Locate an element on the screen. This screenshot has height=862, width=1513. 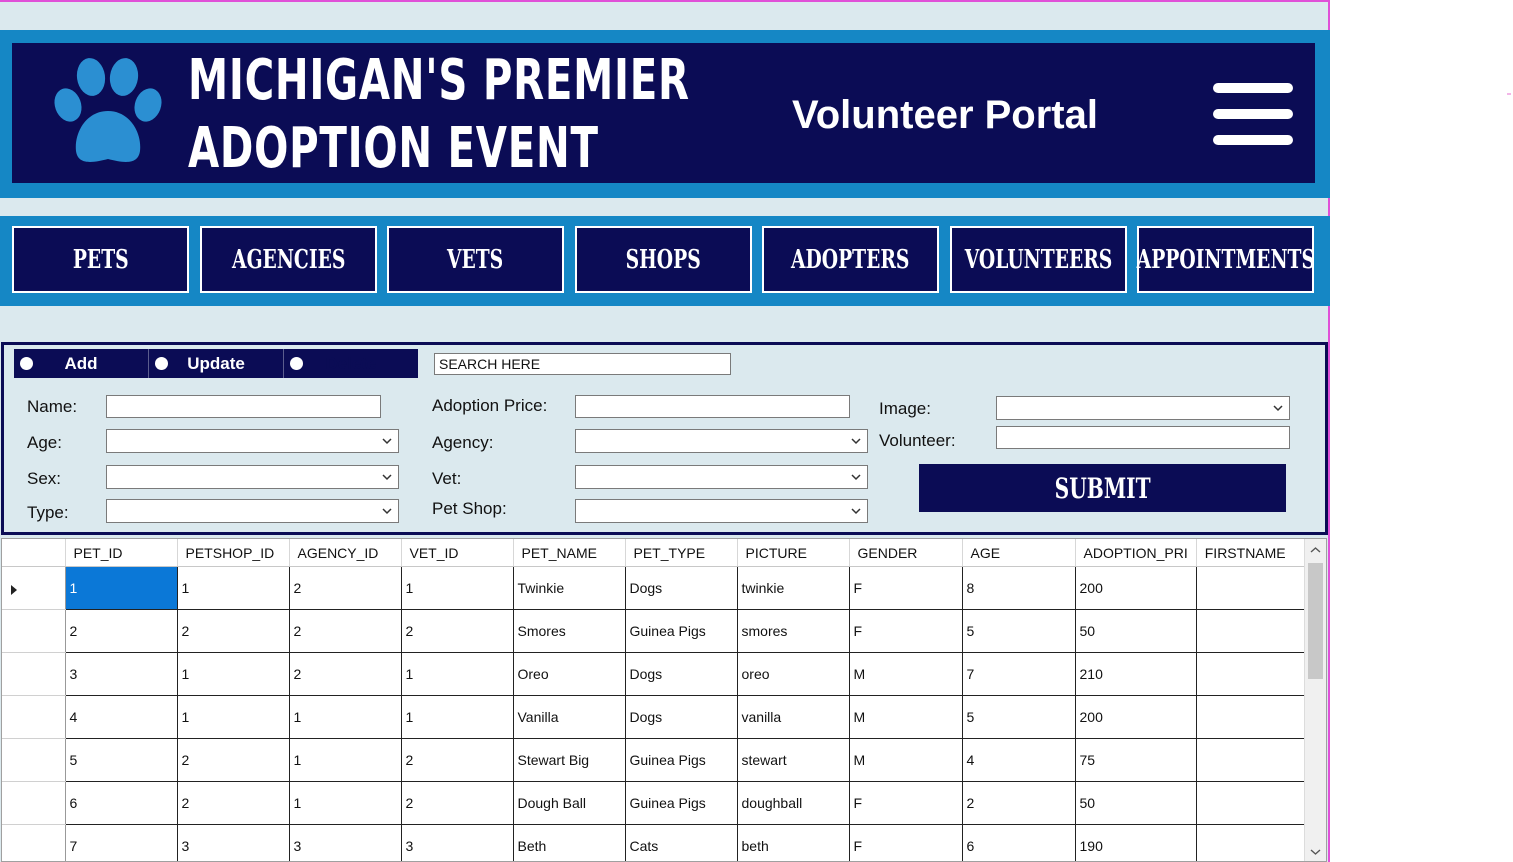
sex-select is located at coordinates (252, 477).